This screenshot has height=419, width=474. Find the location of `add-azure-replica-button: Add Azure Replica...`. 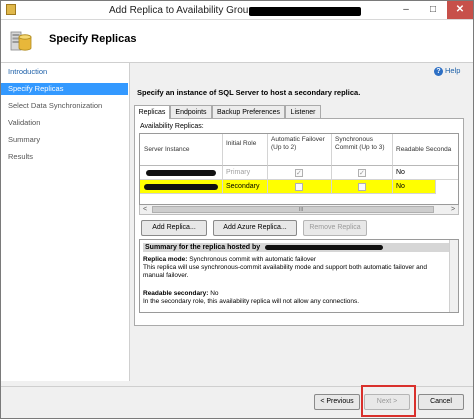

add-azure-replica-button: Add Azure Replica... is located at coordinates (255, 228).